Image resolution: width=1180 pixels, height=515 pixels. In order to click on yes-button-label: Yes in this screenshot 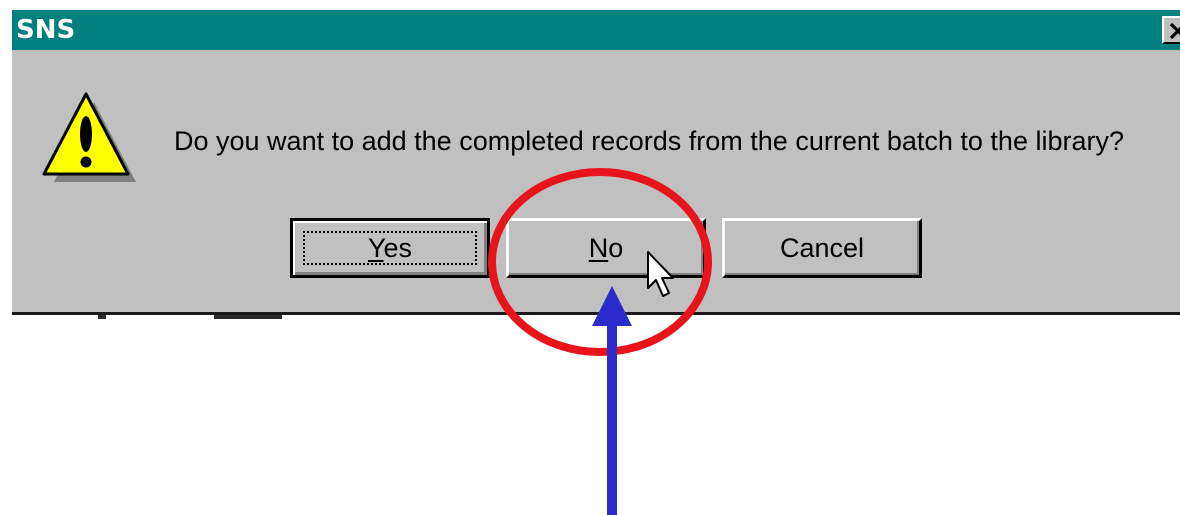, I will do `click(390, 247)`.